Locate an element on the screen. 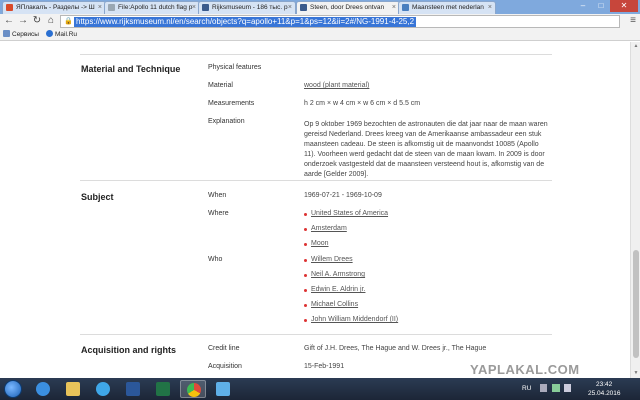 The width and height of the screenshot is (640, 400). bookmark-services: Сервисы is located at coordinates (21, 35).